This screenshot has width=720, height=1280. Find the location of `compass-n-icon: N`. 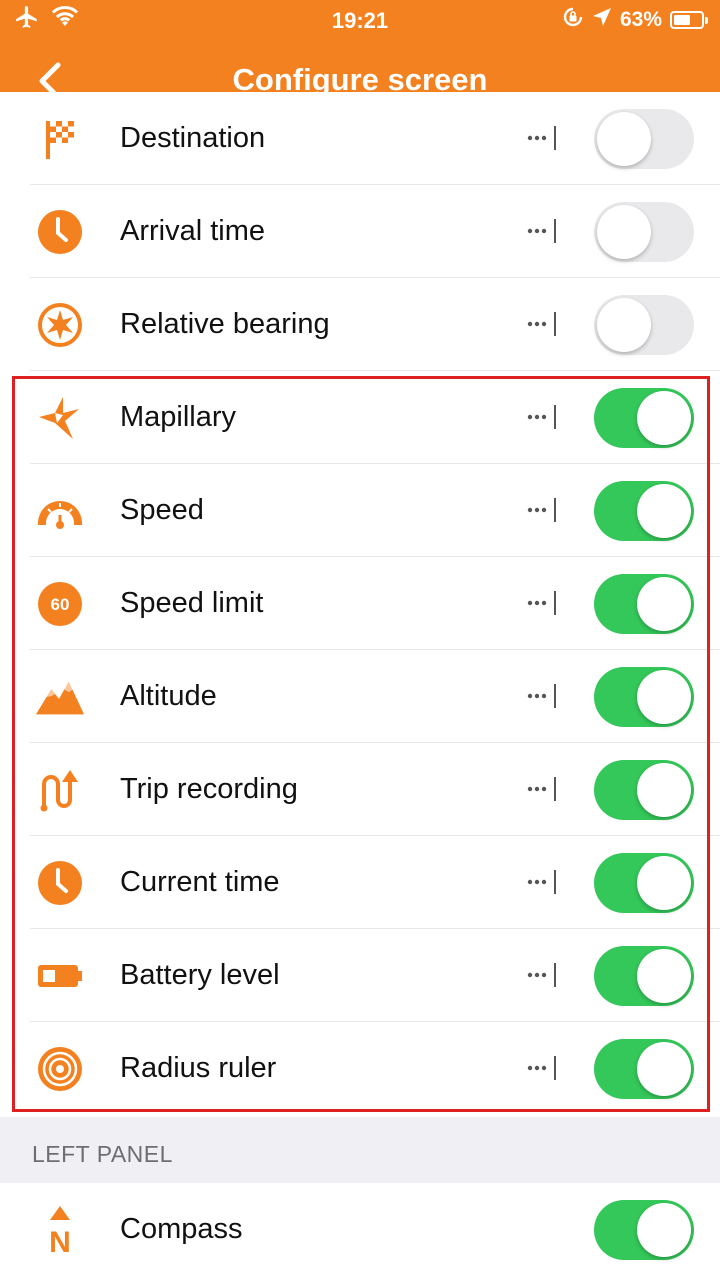

compass-n-icon: N is located at coordinates (60, 1230).